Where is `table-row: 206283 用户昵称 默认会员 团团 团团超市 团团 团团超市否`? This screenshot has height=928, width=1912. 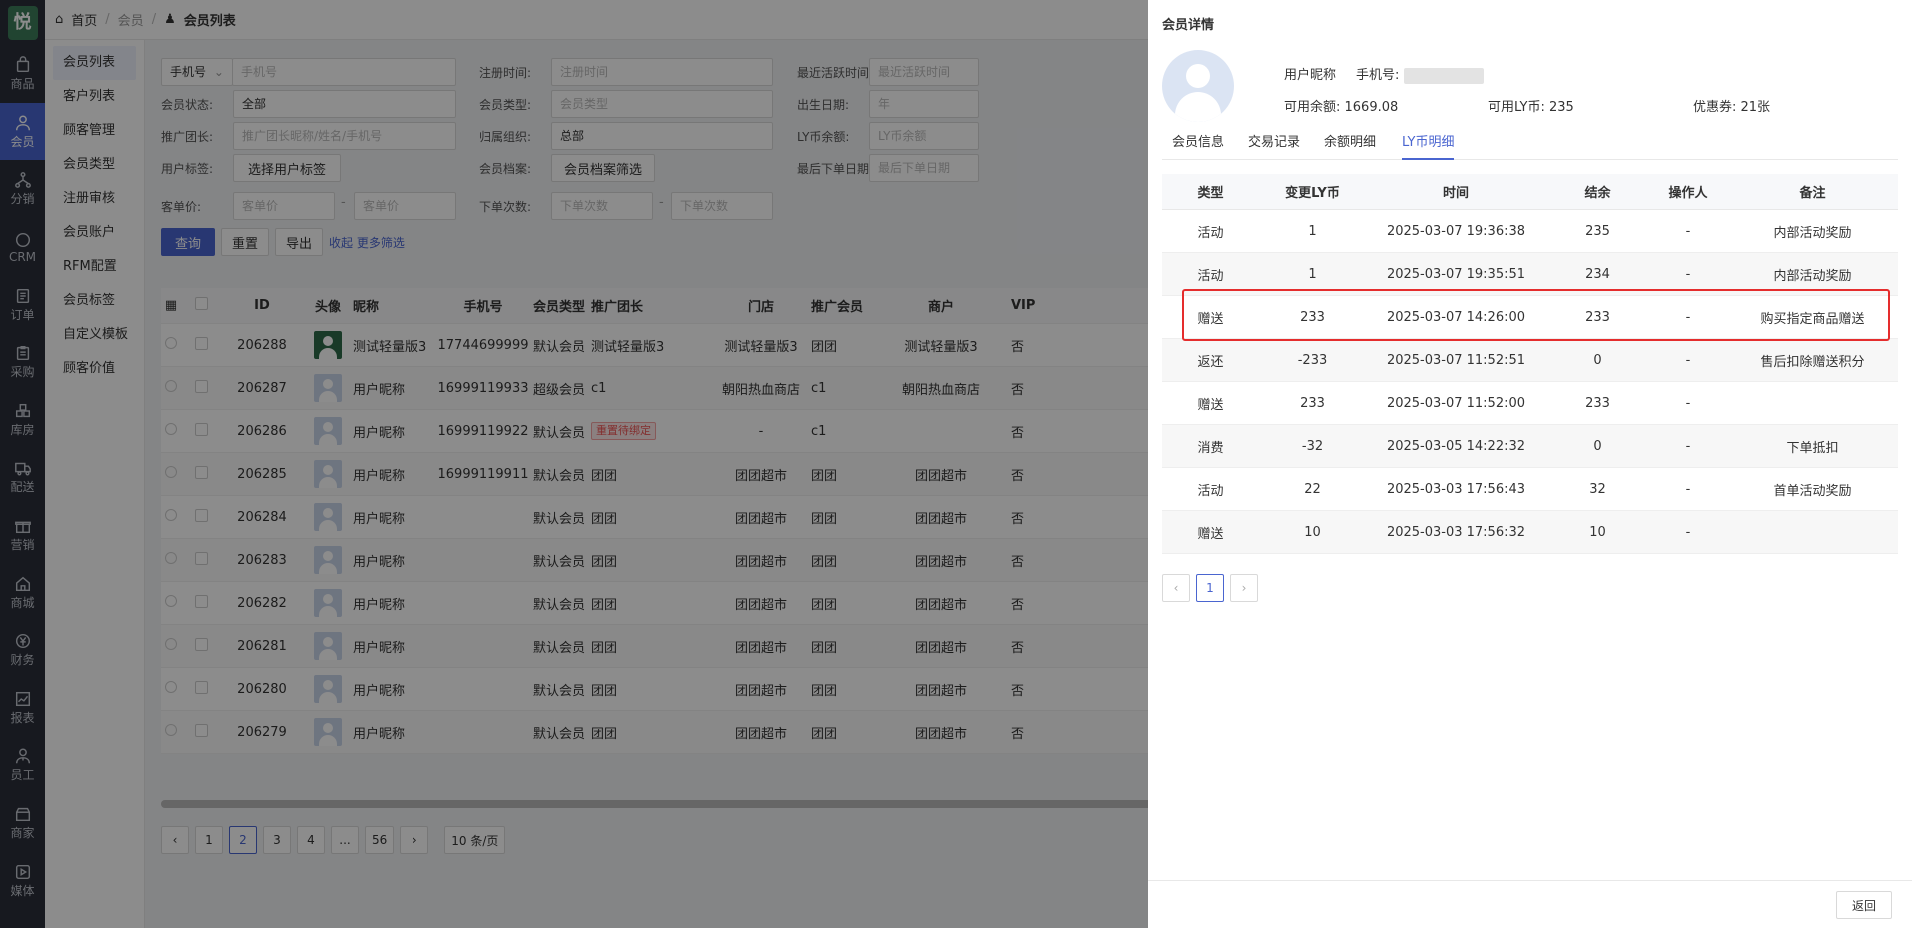
table-row: 206283 用户昵称 默认会员 团团 团团超市 团团 团团超市否 is located at coordinates (668, 560).